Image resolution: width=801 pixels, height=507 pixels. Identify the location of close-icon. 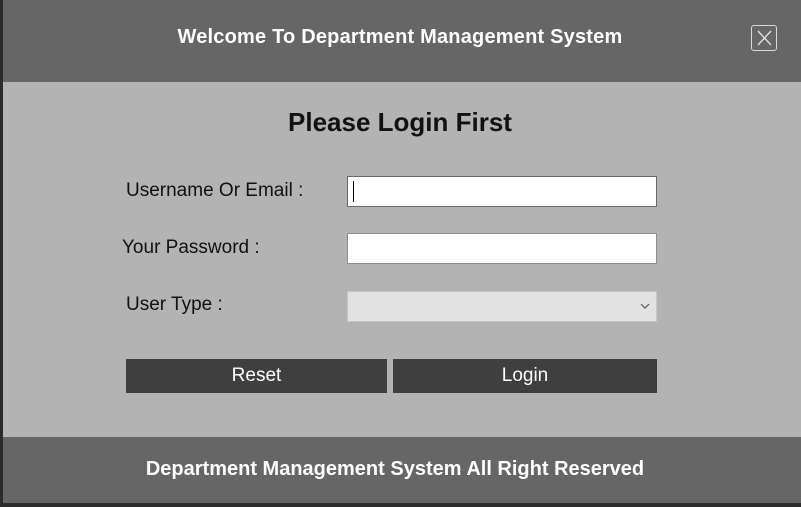
(764, 38).